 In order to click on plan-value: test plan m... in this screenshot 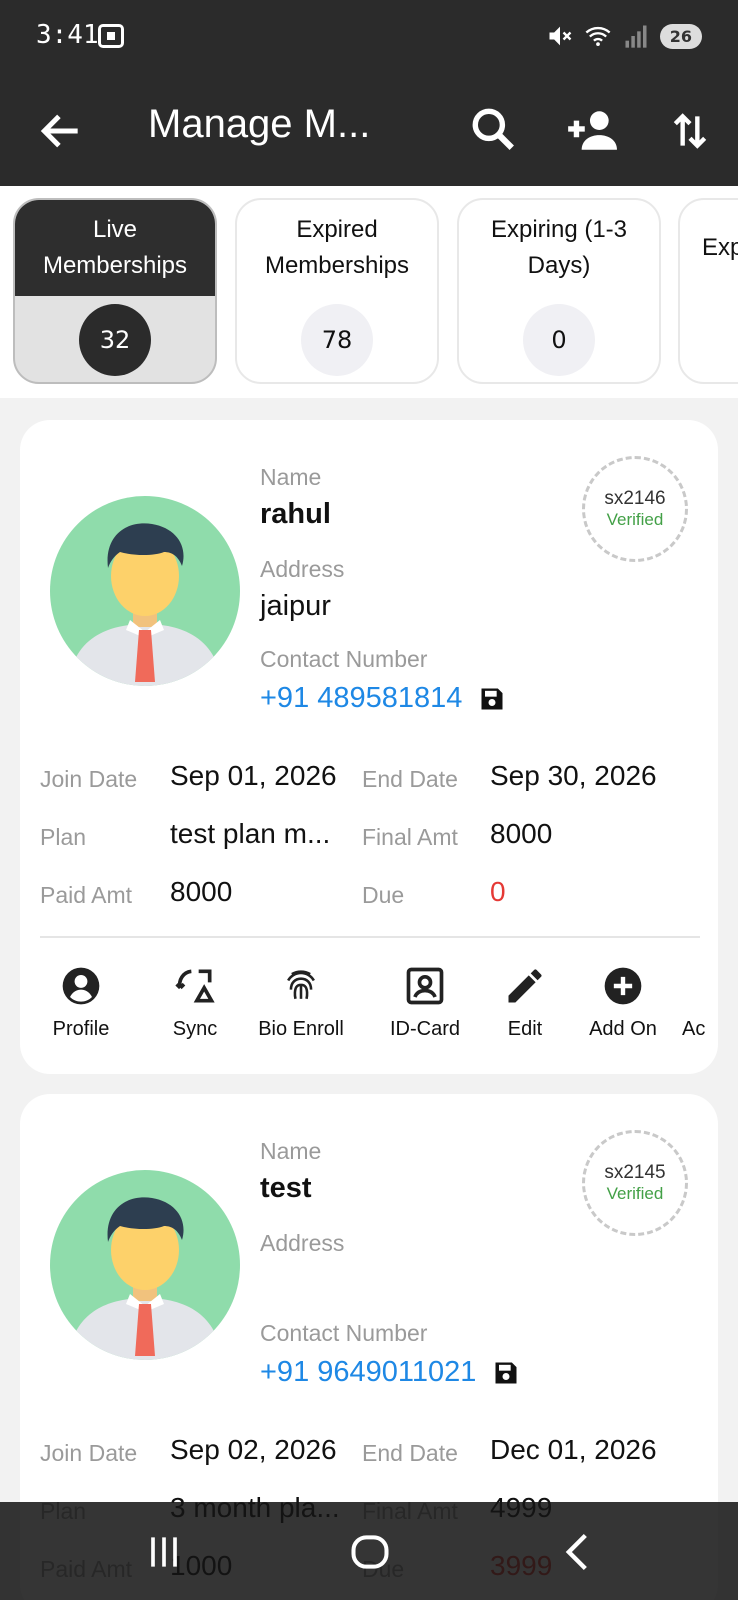, I will do `click(250, 833)`.